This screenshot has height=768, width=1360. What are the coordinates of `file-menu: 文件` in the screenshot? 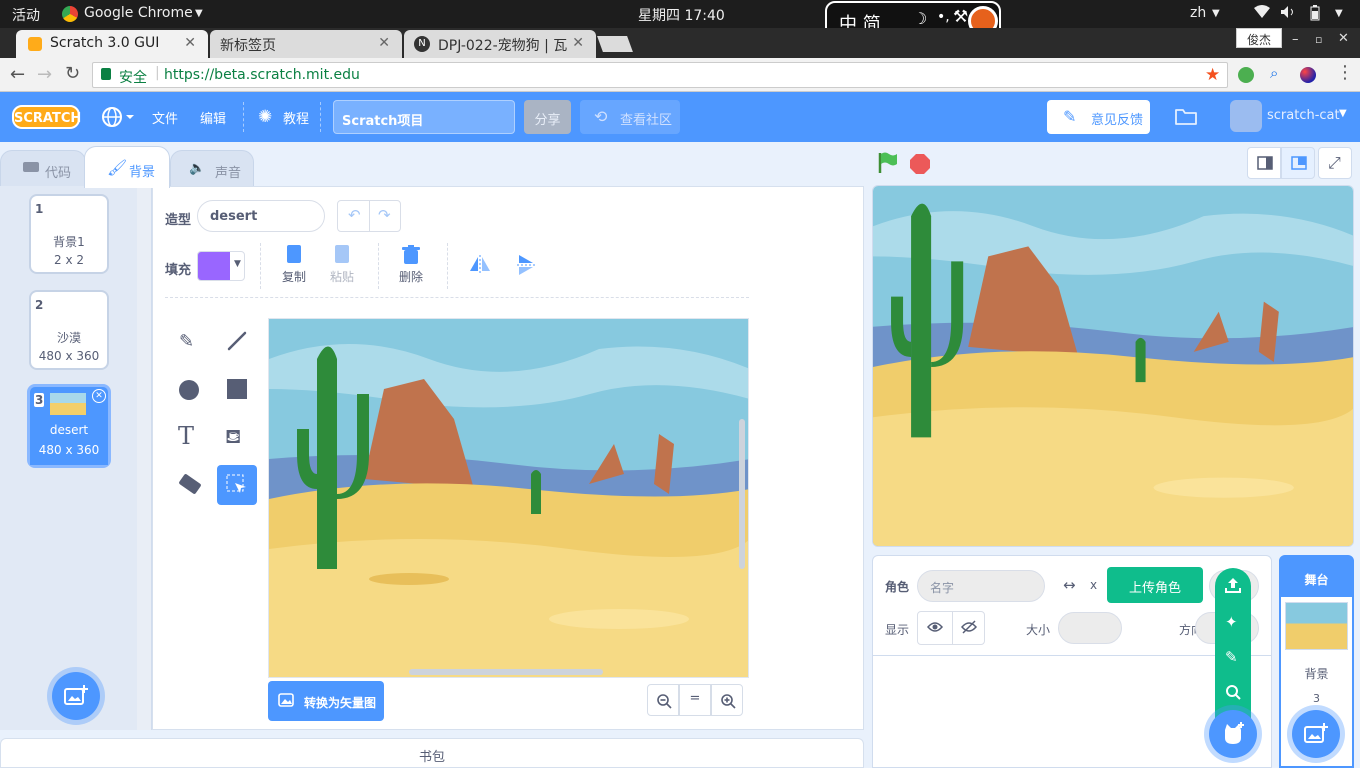 It's located at (165, 117).